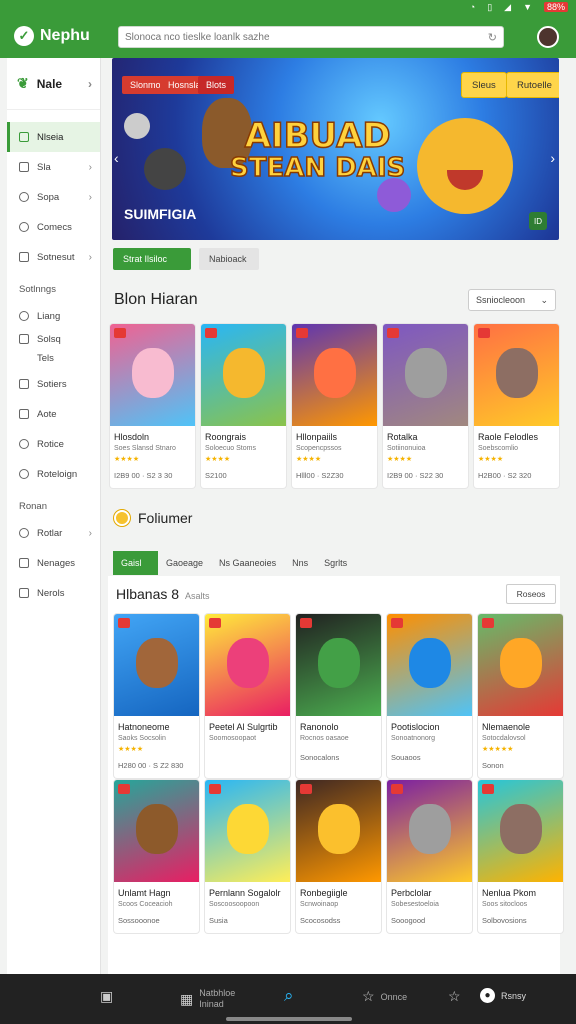 This screenshot has height=1024, width=576. What do you see at coordinates (53, 167) in the screenshot?
I see `sidebar-item-sla: Sla ›` at bounding box center [53, 167].